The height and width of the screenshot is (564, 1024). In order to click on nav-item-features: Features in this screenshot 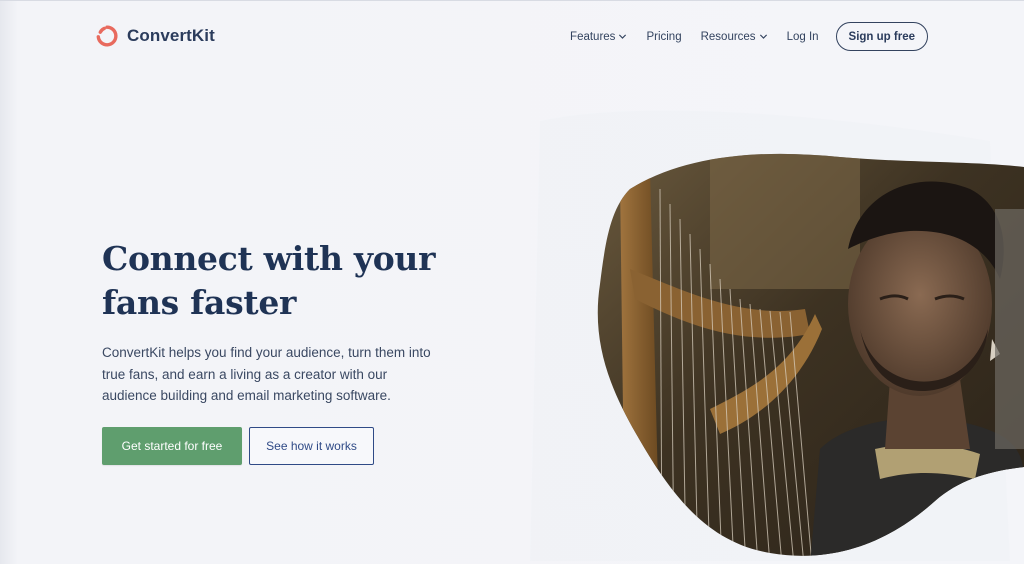, I will do `click(598, 37)`.